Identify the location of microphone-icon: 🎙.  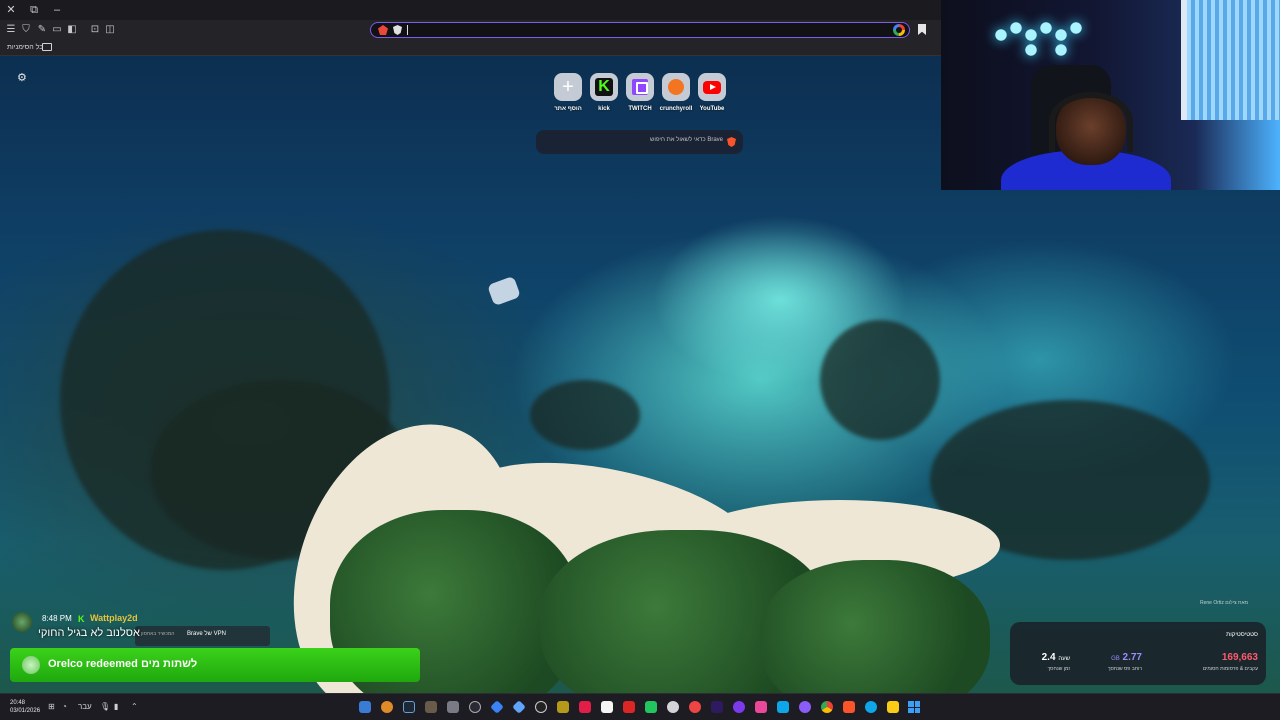
(105, 706).